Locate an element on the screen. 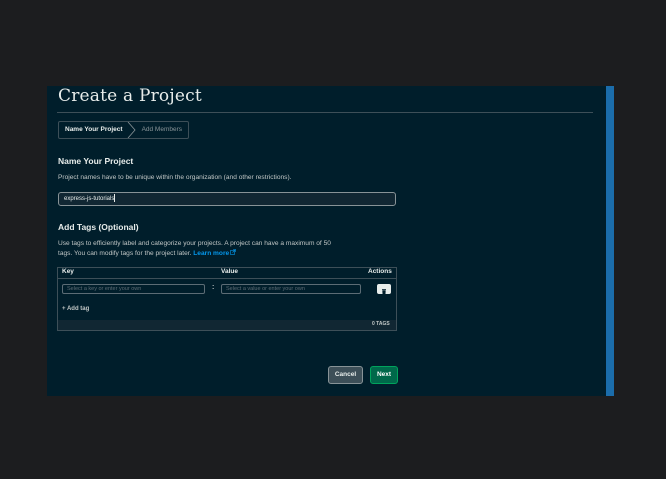 The image size is (666, 479). external-link-icon is located at coordinates (233, 252).